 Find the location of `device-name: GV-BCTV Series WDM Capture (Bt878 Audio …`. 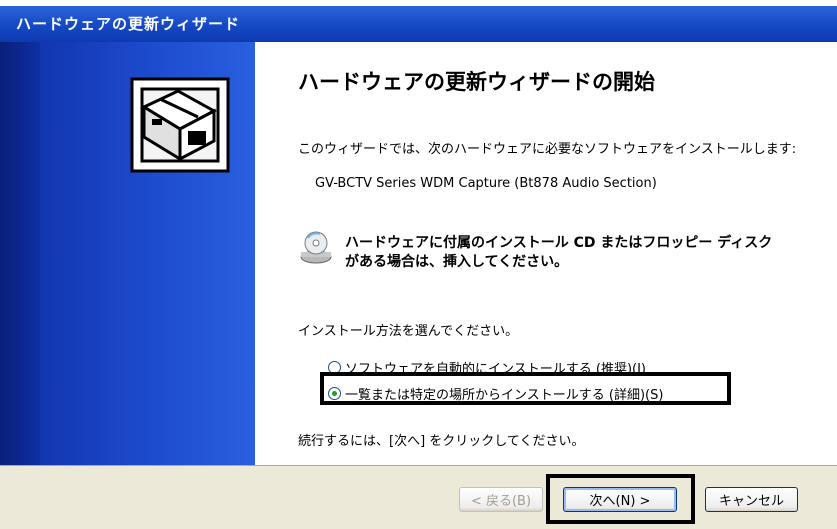

device-name: GV-BCTV Series WDM Capture (Bt878 Audio … is located at coordinates (486, 183).